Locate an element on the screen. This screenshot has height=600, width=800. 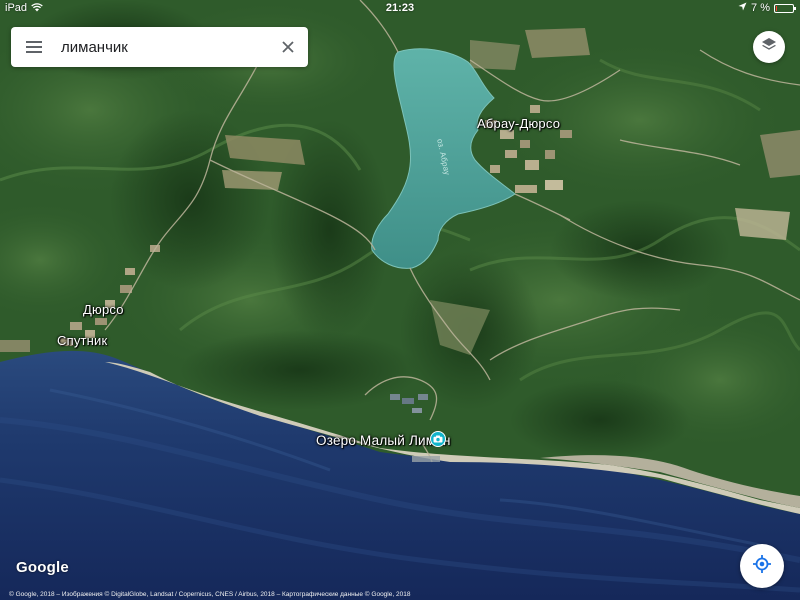
my-location-icon is located at coordinates (762, 566).